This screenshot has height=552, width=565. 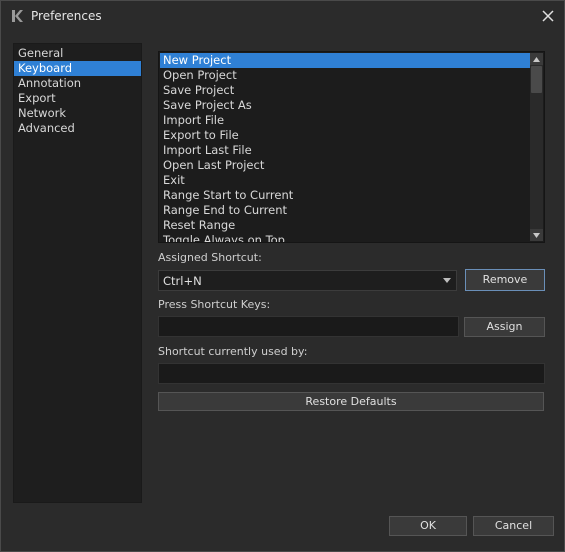 What do you see at coordinates (77, 83) in the screenshot?
I see `category-item-annotation: Annotation` at bounding box center [77, 83].